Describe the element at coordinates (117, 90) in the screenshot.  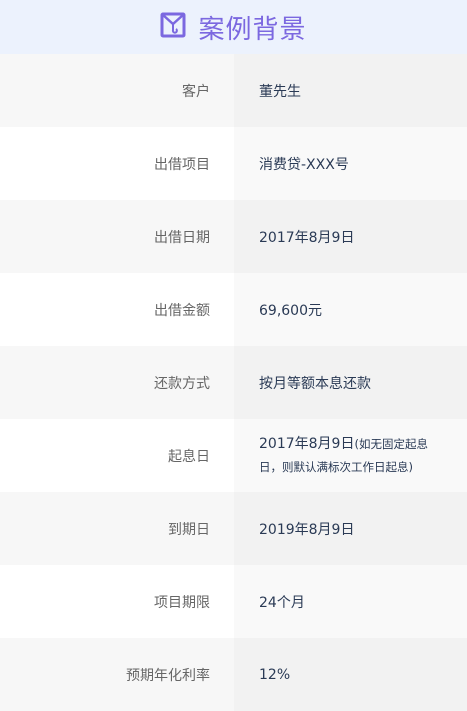
I see `row-label: 客户` at that location.